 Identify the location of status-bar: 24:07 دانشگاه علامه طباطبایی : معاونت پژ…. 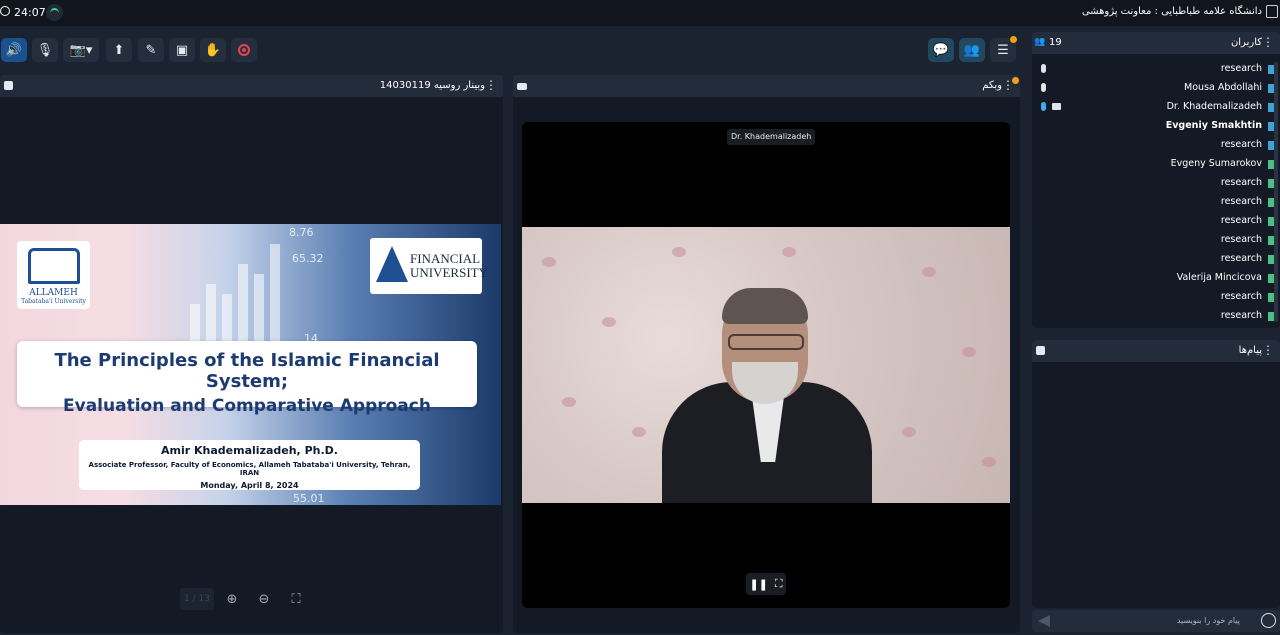
(640, 13).